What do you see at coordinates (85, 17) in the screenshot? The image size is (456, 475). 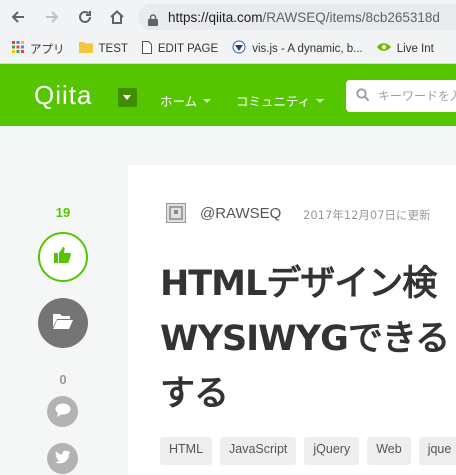 I see `reload-icon` at bounding box center [85, 17].